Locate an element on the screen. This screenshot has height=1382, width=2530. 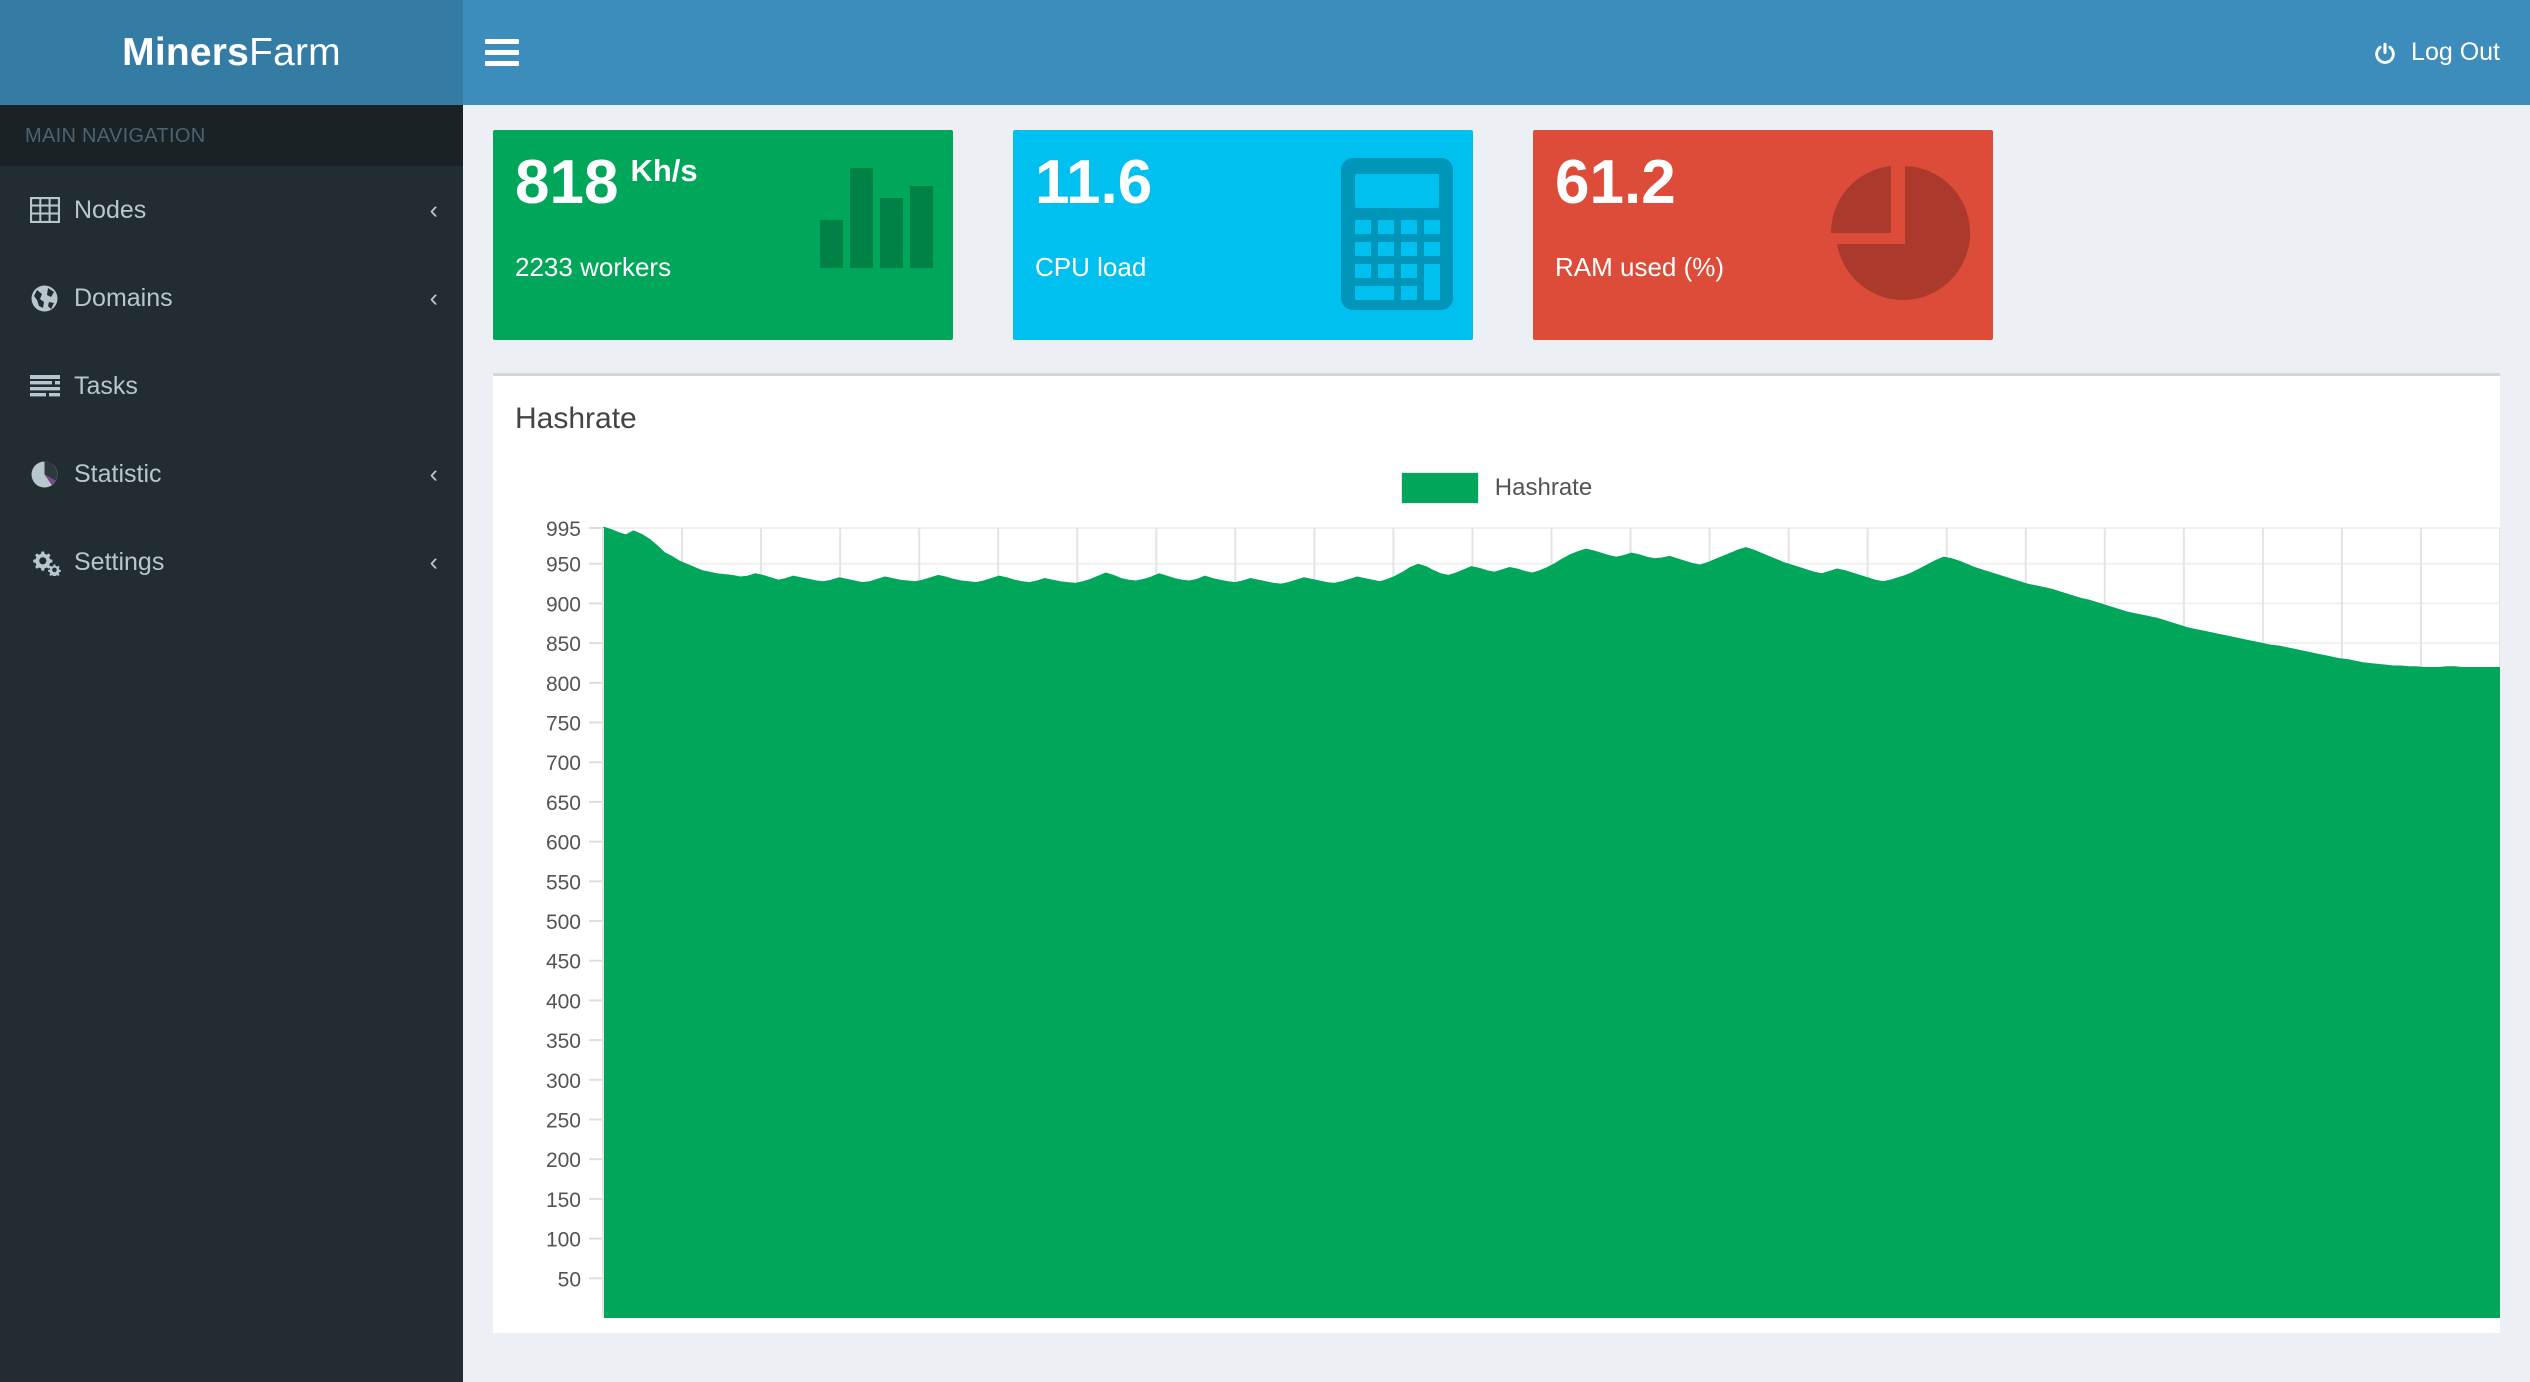
stat-box-text: RAM used (%) is located at coordinates (1640, 267).